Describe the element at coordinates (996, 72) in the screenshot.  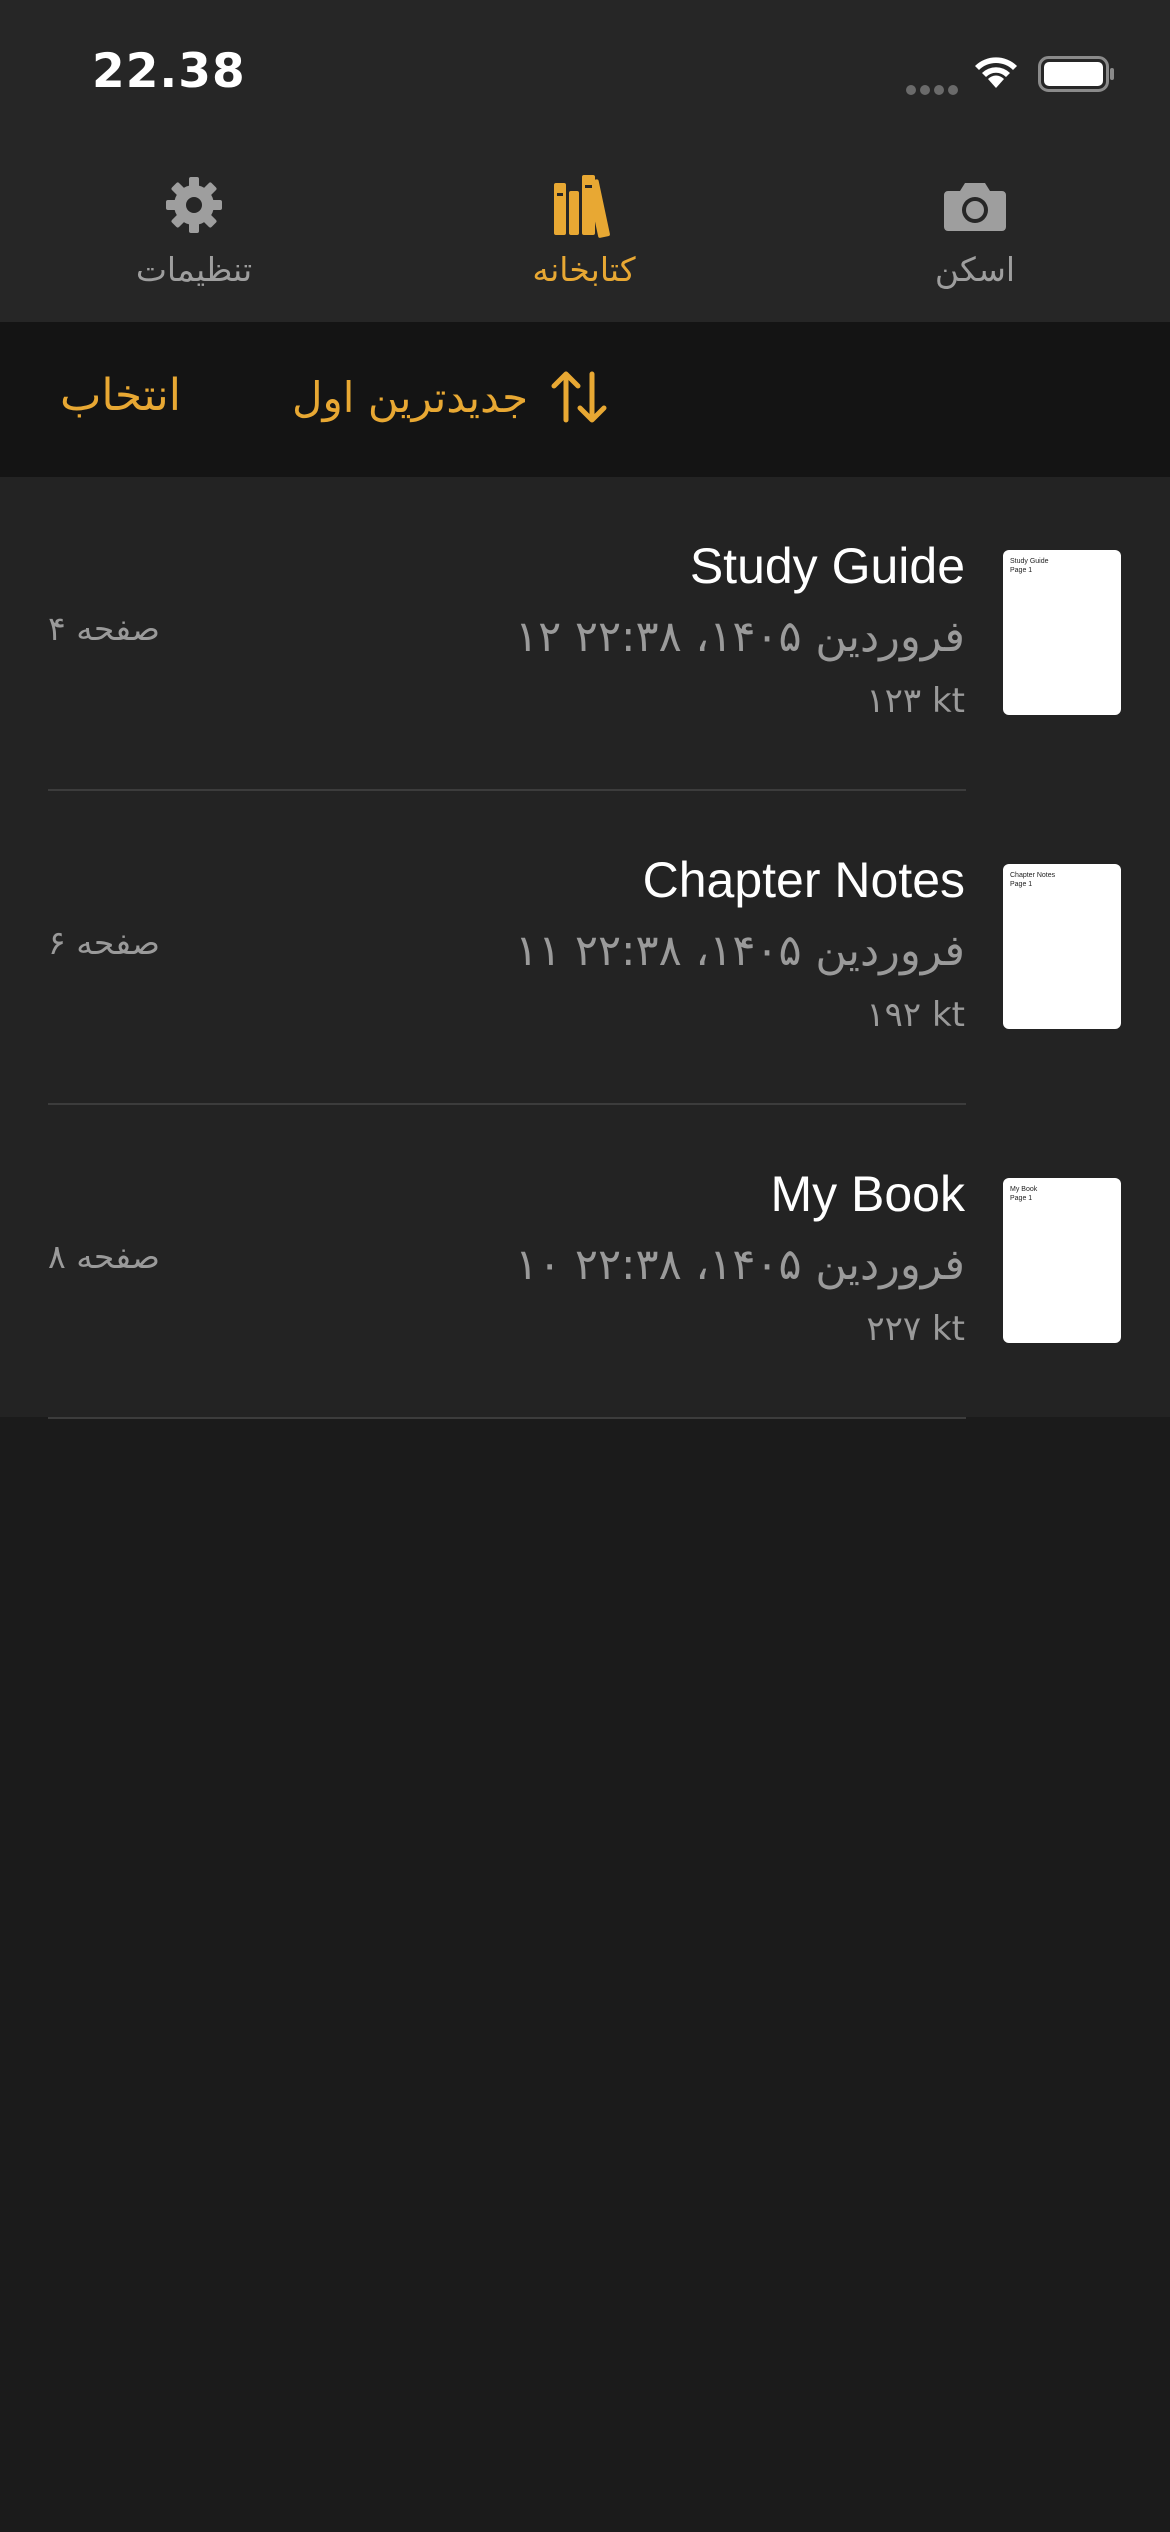
I see `wifi-icon` at that location.